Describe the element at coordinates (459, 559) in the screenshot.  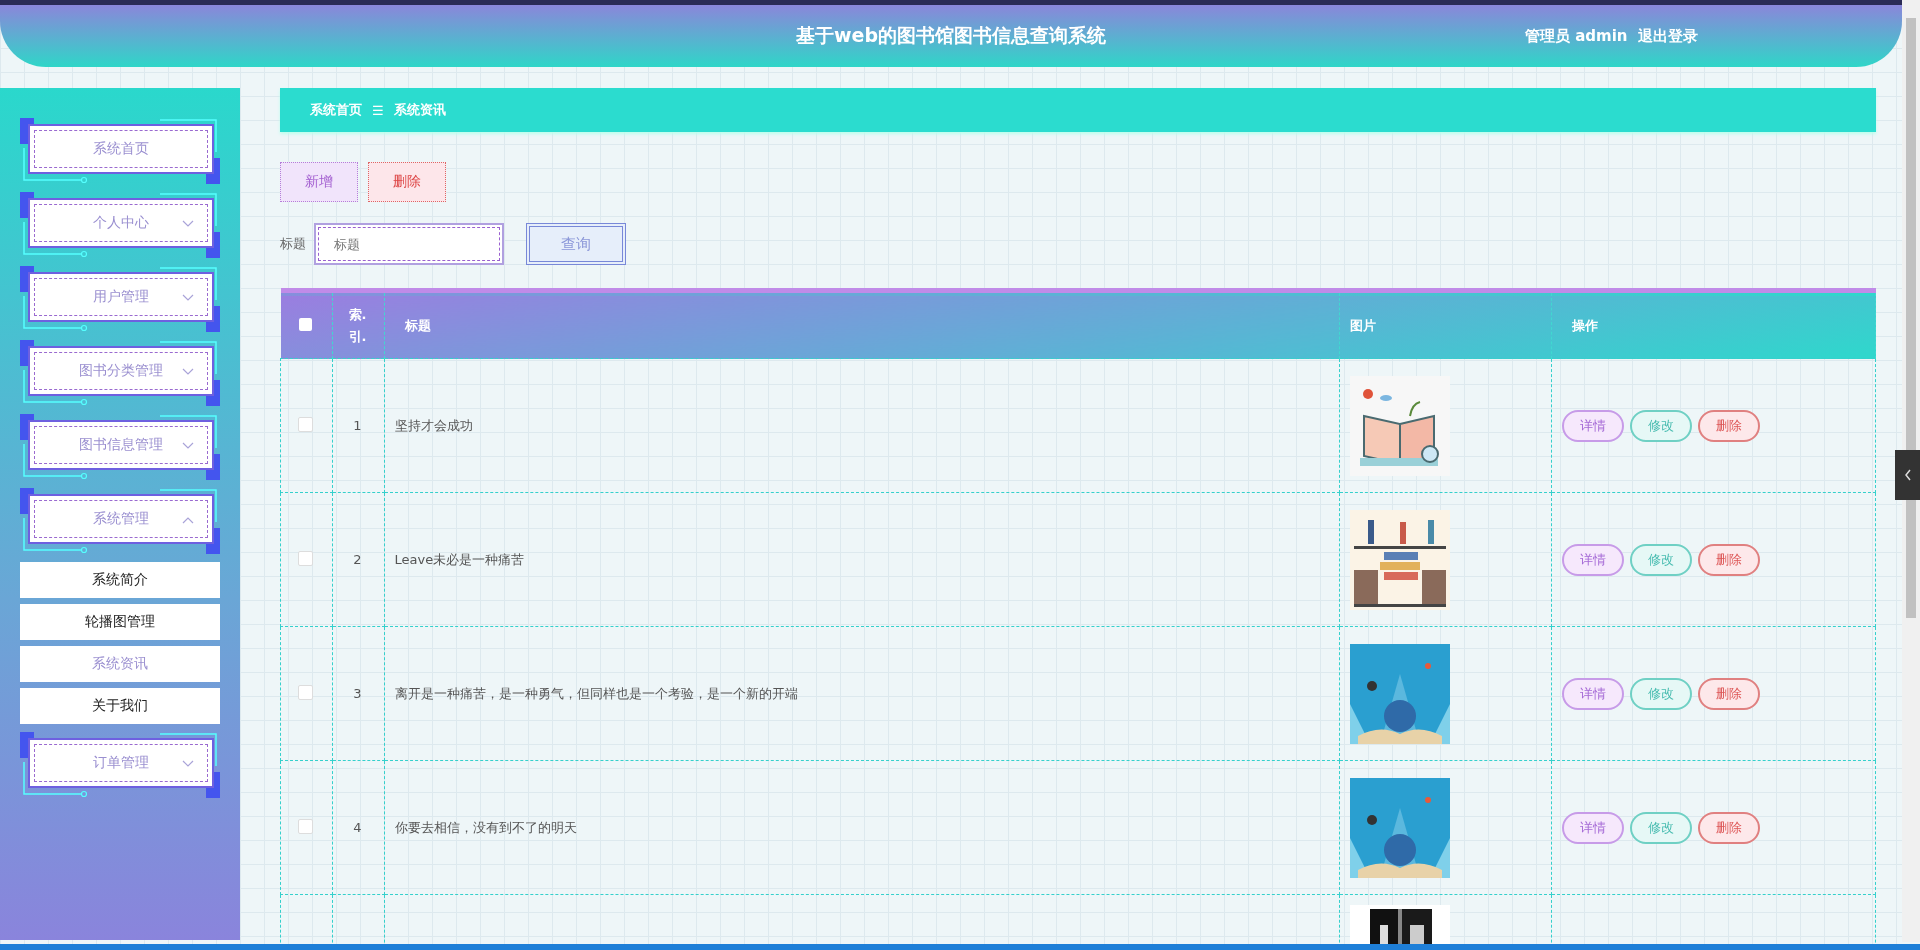
I see `table-cell: Leave未必是一种痛苦` at that location.